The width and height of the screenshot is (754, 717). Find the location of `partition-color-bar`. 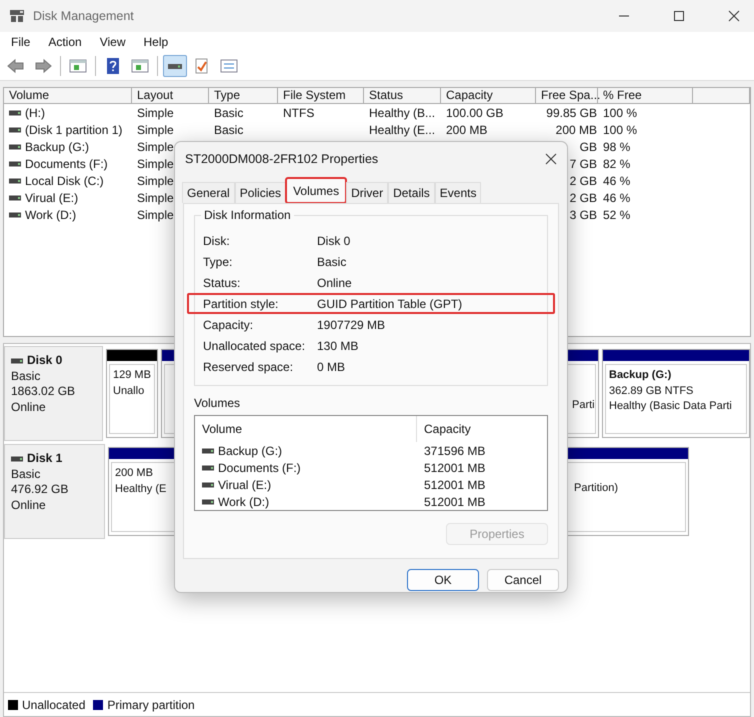

partition-color-bar is located at coordinates (132, 355).